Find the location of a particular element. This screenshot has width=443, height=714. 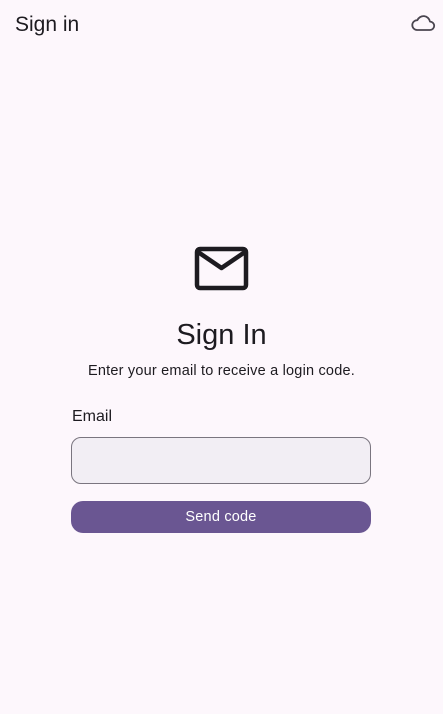

app-bar: Sign in is located at coordinates (221, 26).